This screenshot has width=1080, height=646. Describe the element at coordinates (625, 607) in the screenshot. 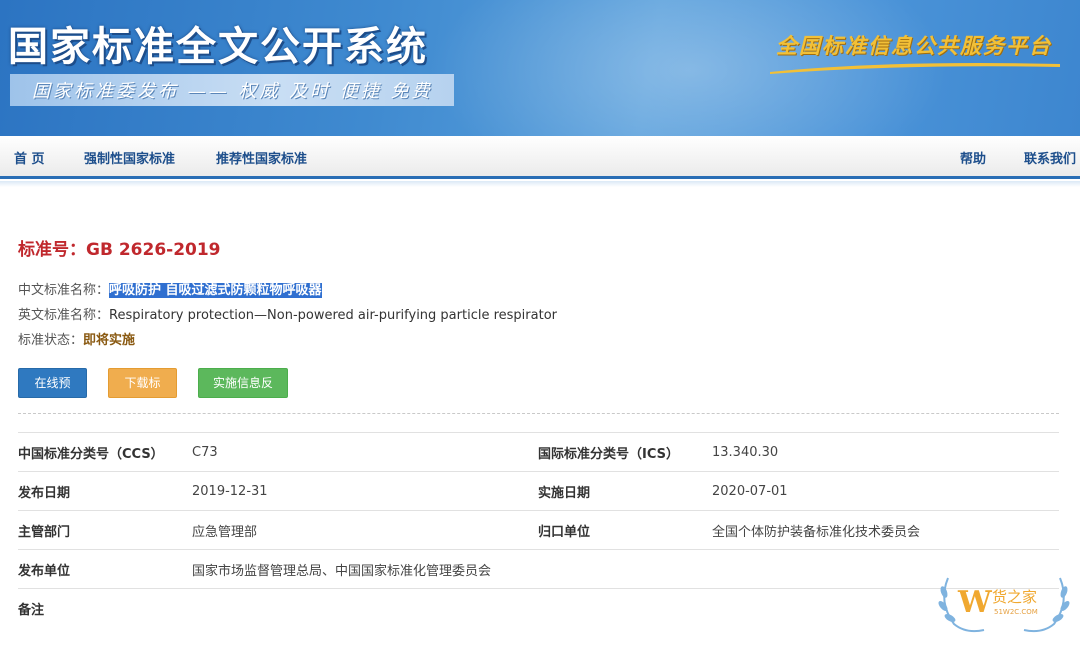

I see `remark-value` at that location.